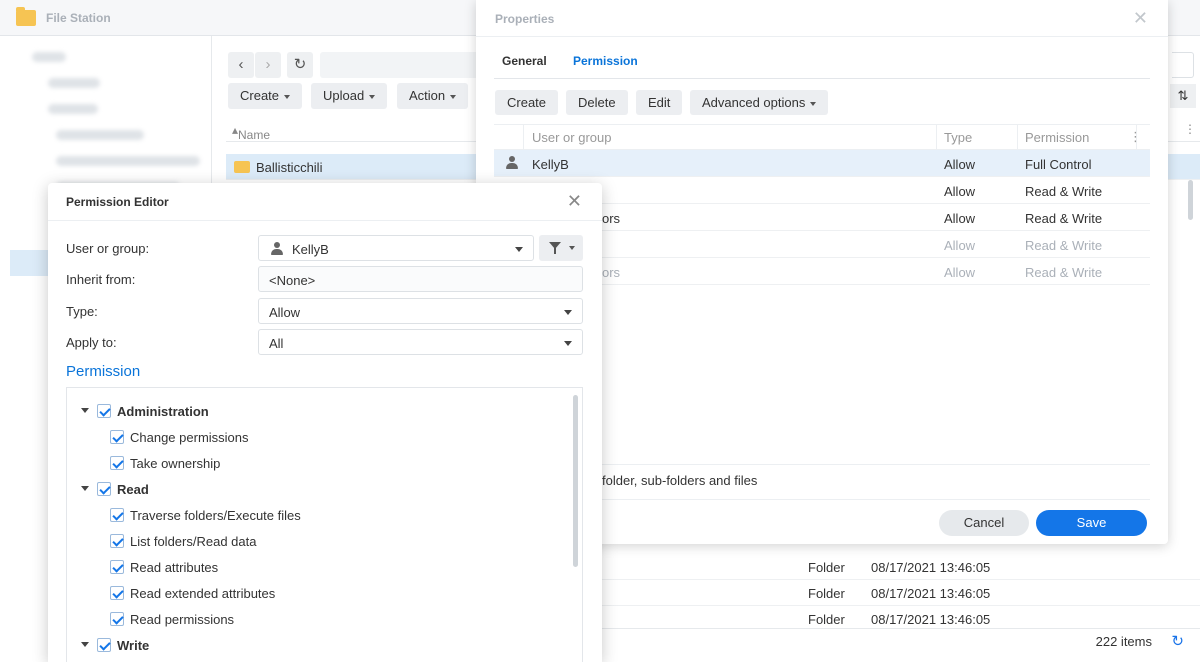 Image resolution: width=1200 pixels, height=662 pixels. Describe the element at coordinates (182, 619) in the screenshot. I see `tree-label: Read permissions` at that location.